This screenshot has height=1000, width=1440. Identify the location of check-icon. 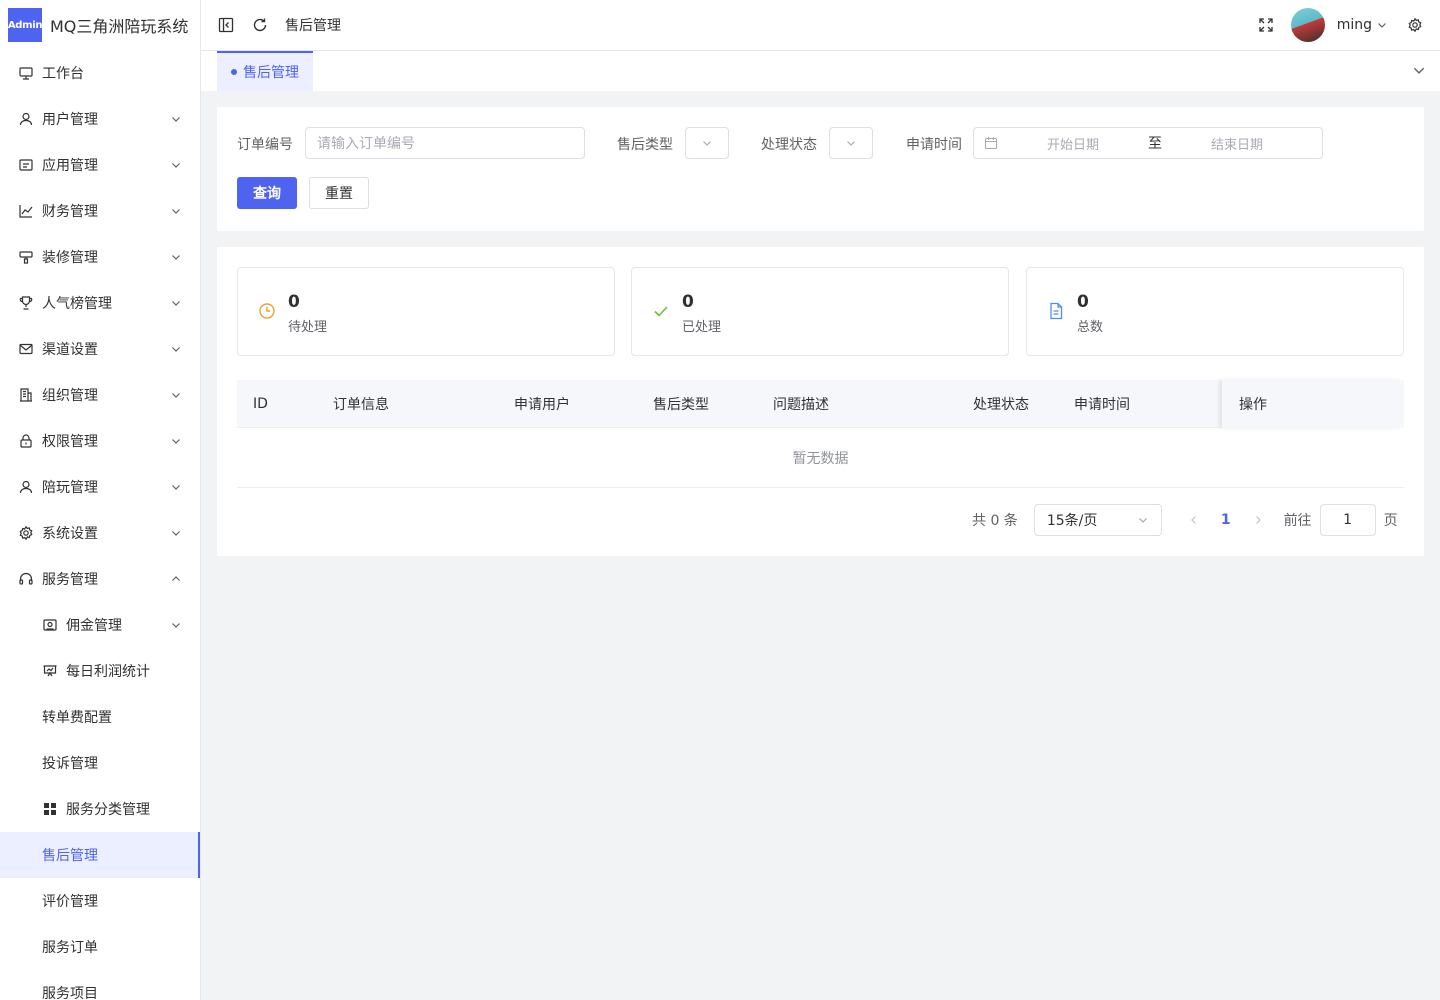
(661, 311).